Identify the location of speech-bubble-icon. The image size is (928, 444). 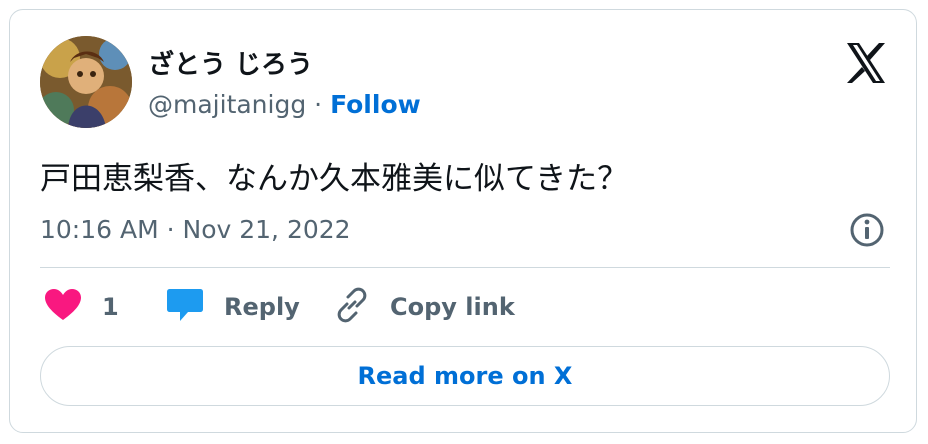
(185, 307).